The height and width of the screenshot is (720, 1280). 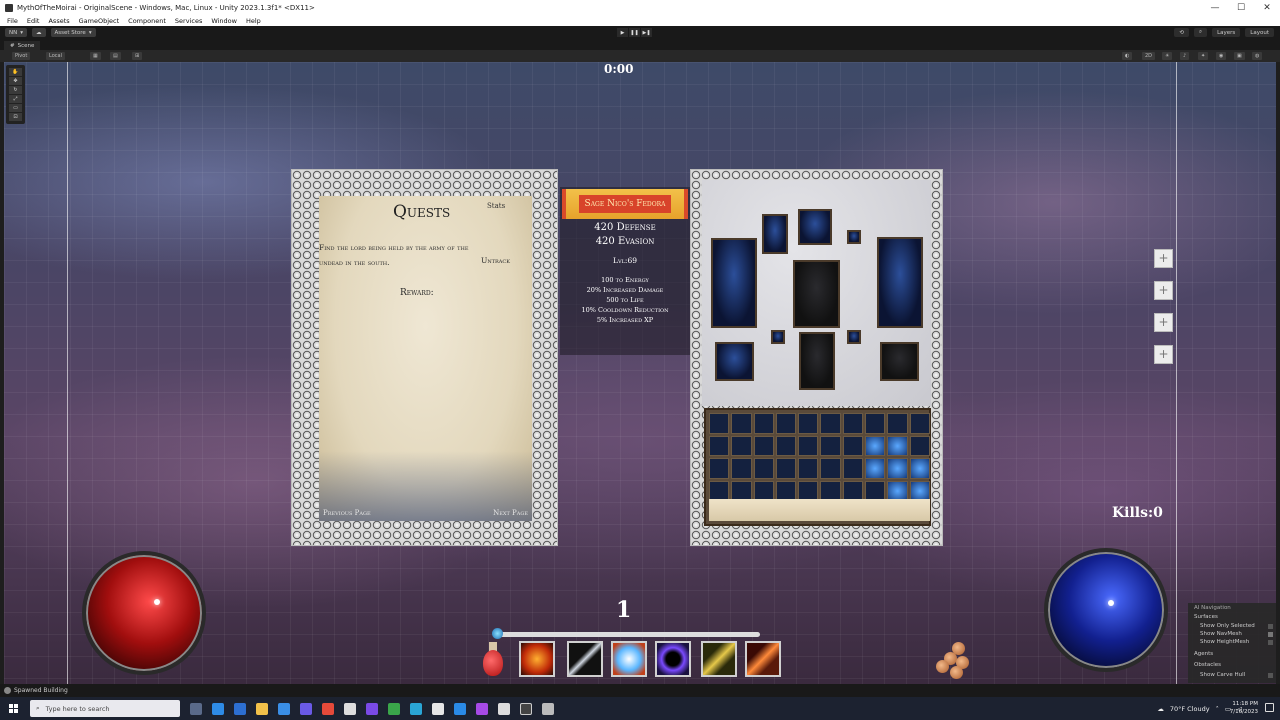 What do you see at coordinates (41, 690) in the screenshot?
I see `status-message: Spawned Building` at bounding box center [41, 690].